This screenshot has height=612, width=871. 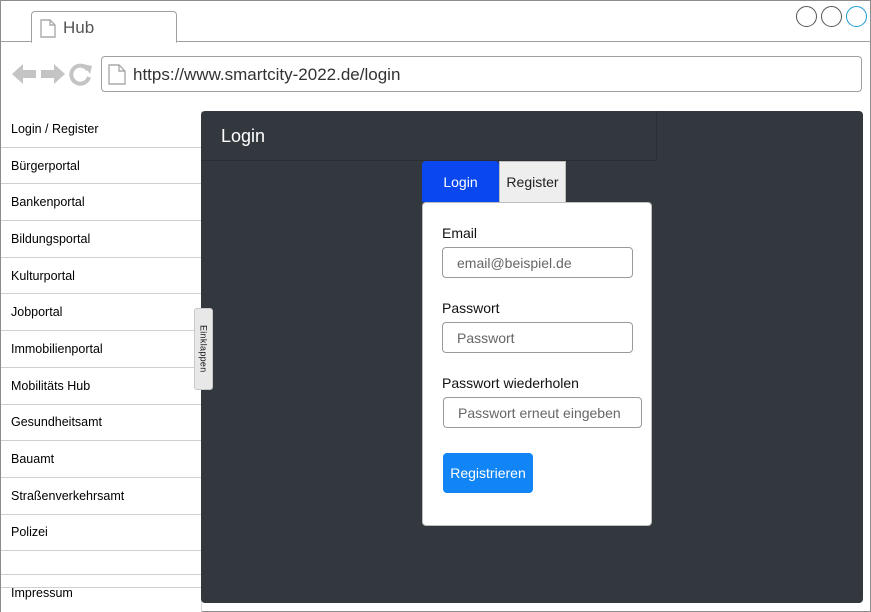 What do you see at coordinates (24, 76) in the screenshot?
I see `back-arrow-icon` at bounding box center [24, 76].